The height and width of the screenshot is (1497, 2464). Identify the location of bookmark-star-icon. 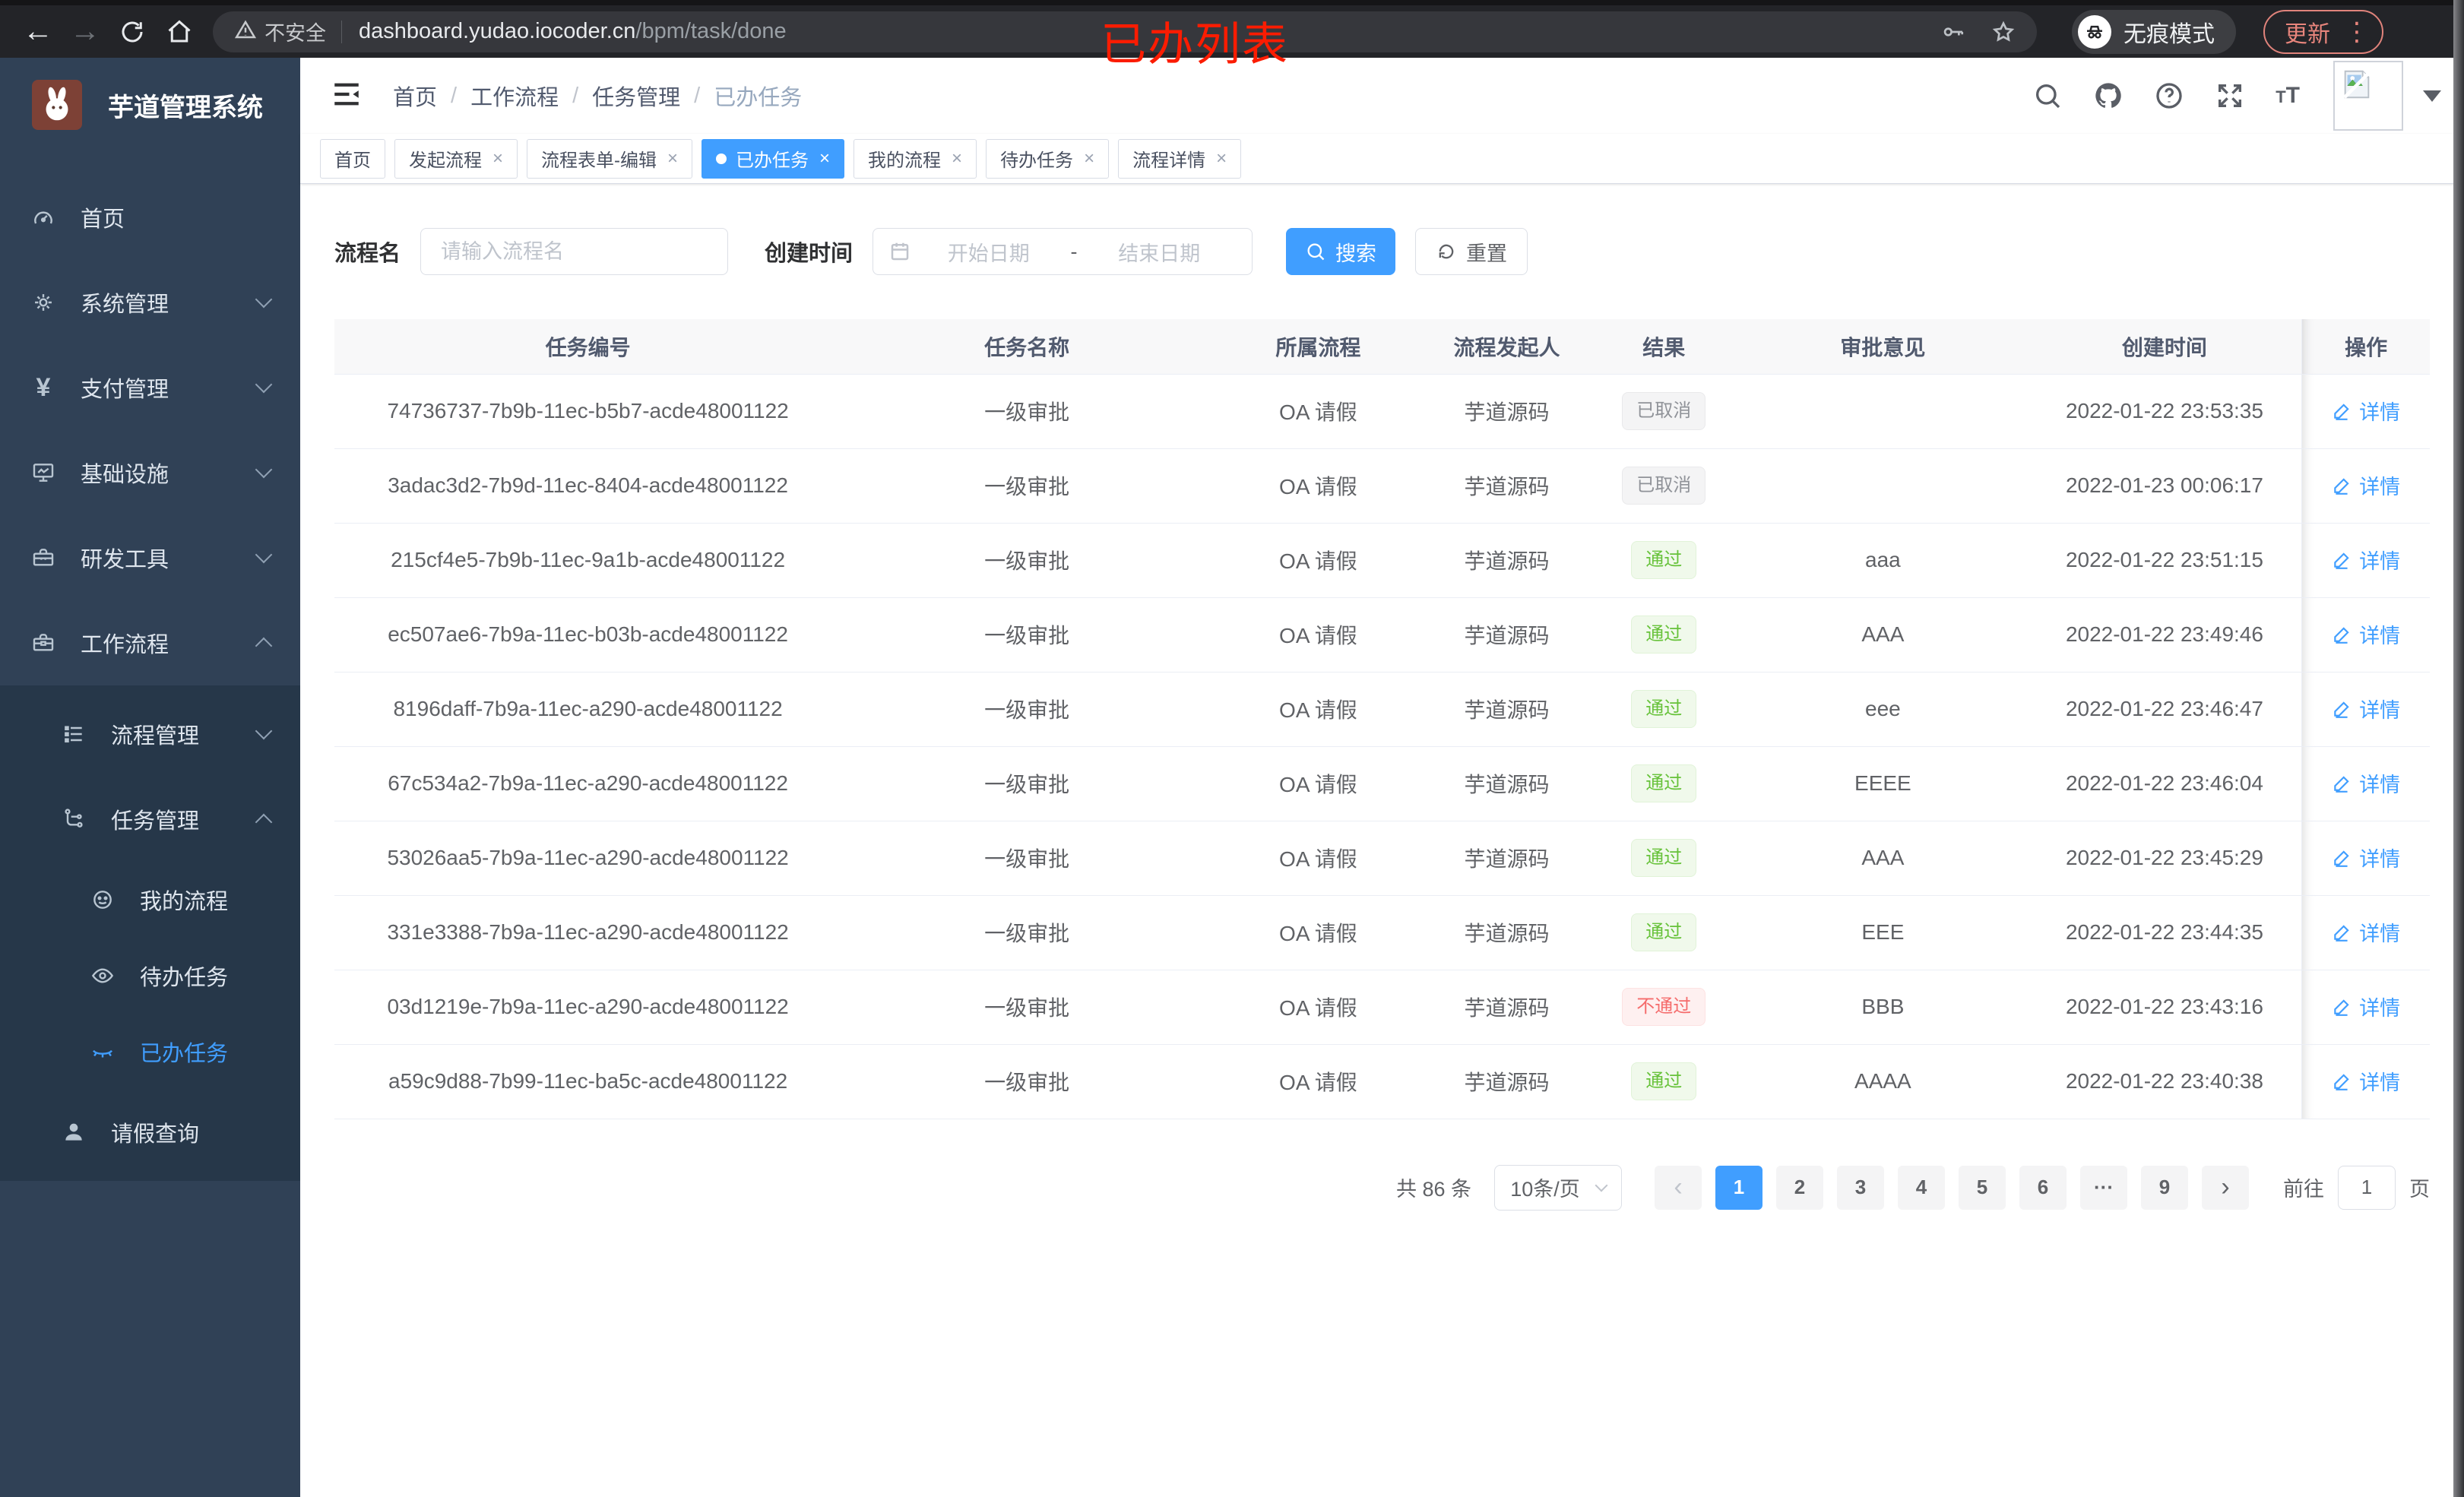
(2003, 32).